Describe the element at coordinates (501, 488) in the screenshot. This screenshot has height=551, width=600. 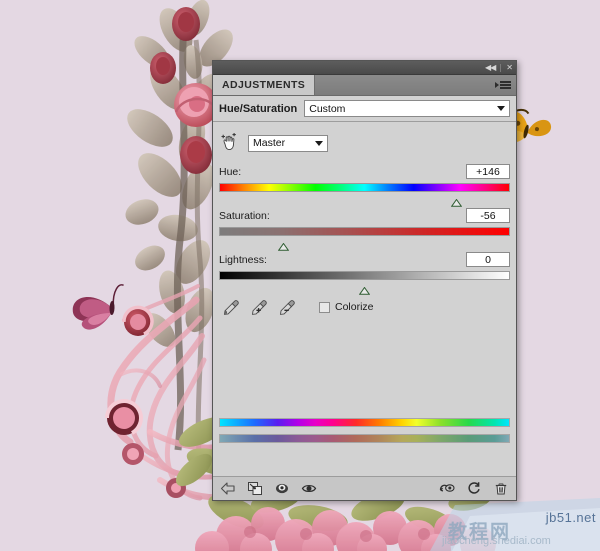
I see `delete-adjustment-layer-icon` at that location.